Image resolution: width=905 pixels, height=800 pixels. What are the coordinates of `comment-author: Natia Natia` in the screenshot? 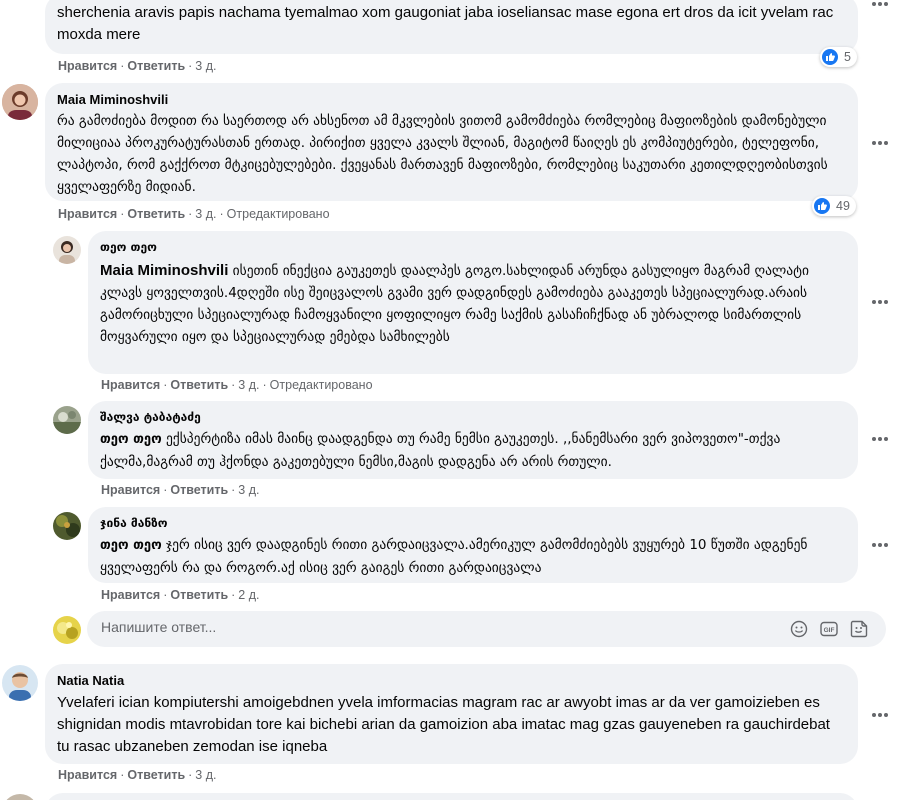 It's located at (451, 680).